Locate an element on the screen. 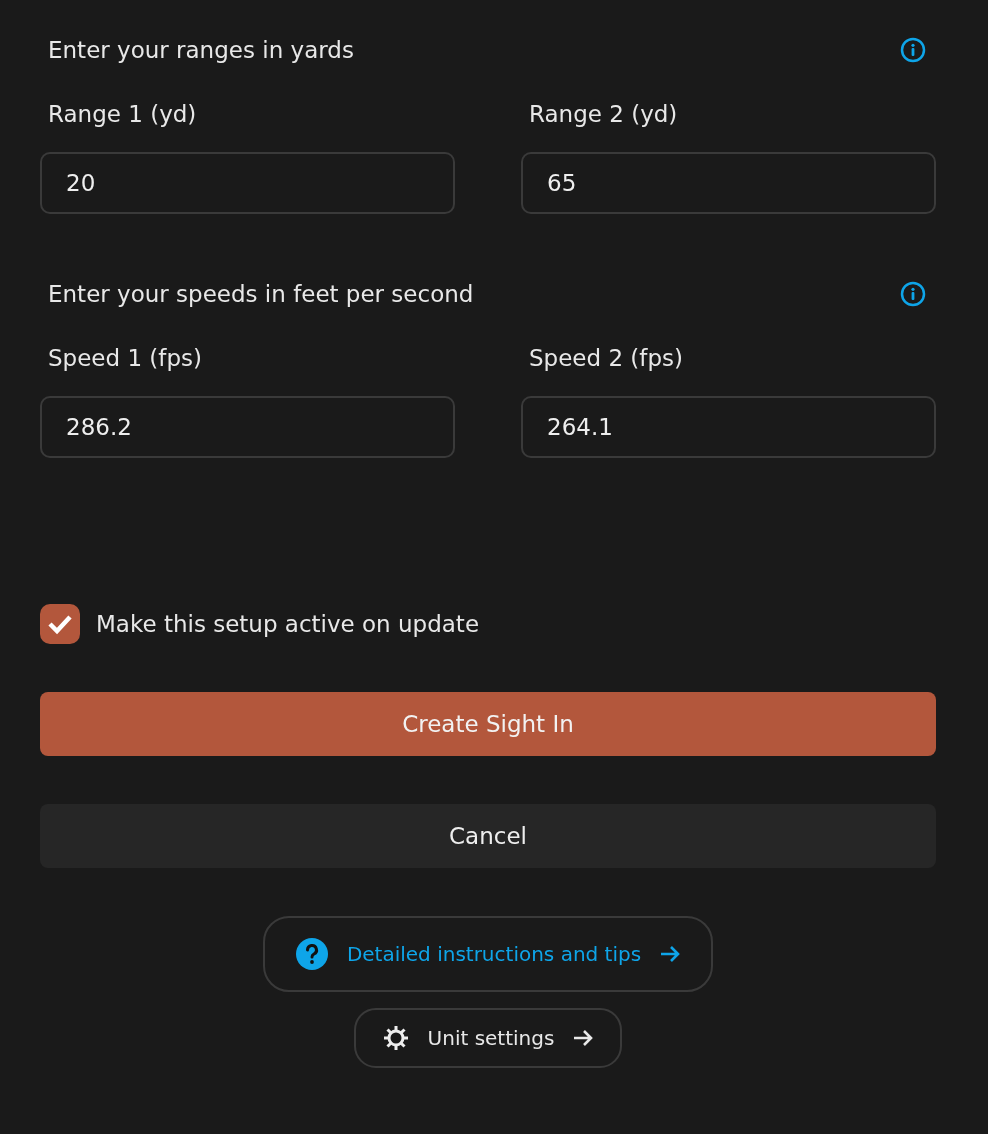 The width and height of the screenshot is (988, 1134). field-label: Range 1 (yd) is located at coordinates (122, 114).